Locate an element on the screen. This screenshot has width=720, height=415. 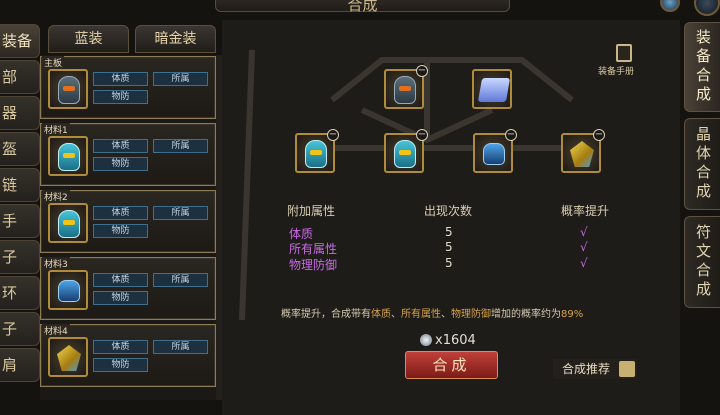
category-item: 链 is located at coordinates (20, 185).